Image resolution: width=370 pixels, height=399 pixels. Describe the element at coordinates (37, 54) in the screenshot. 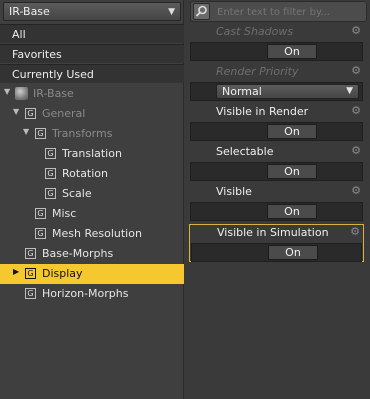

I see `category-label: Favorites` at that location.